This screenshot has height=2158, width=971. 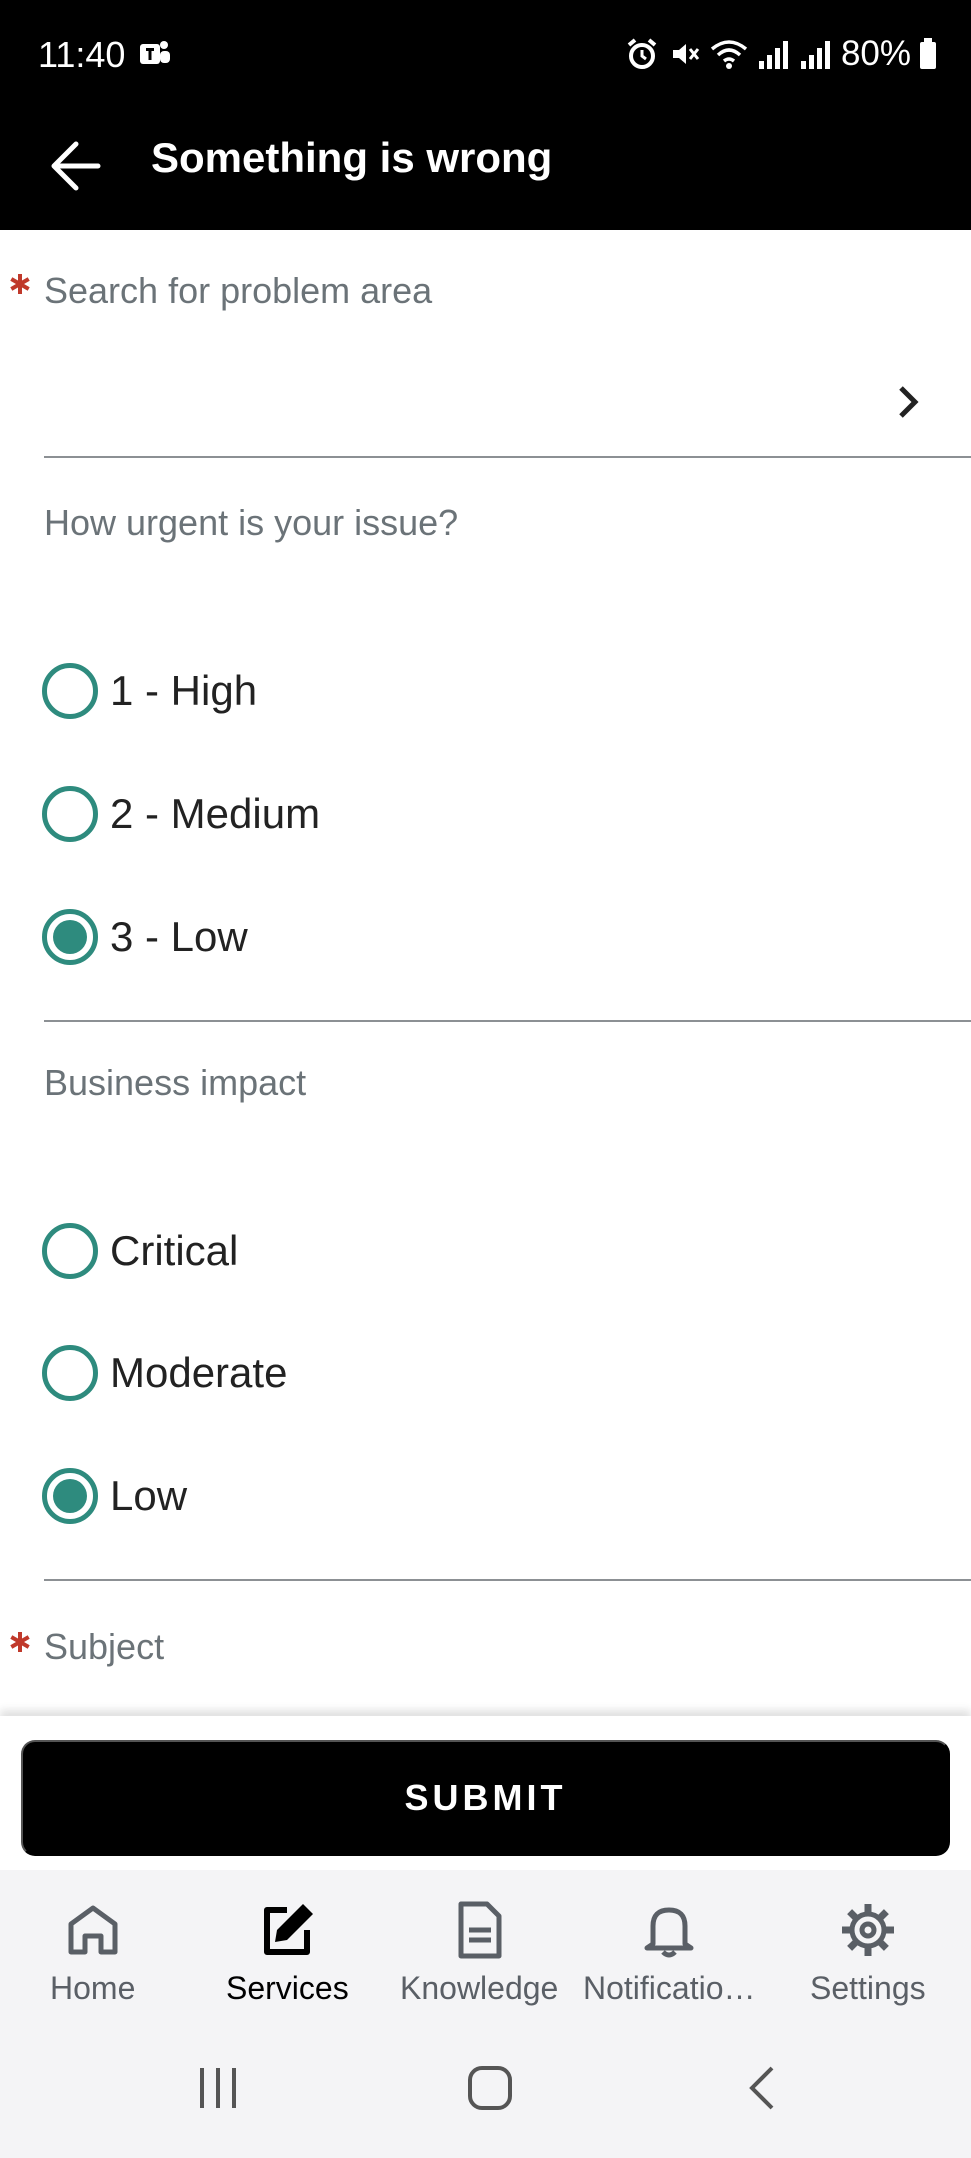 I want to click on edit-icon, so click(x=289, y=1929).